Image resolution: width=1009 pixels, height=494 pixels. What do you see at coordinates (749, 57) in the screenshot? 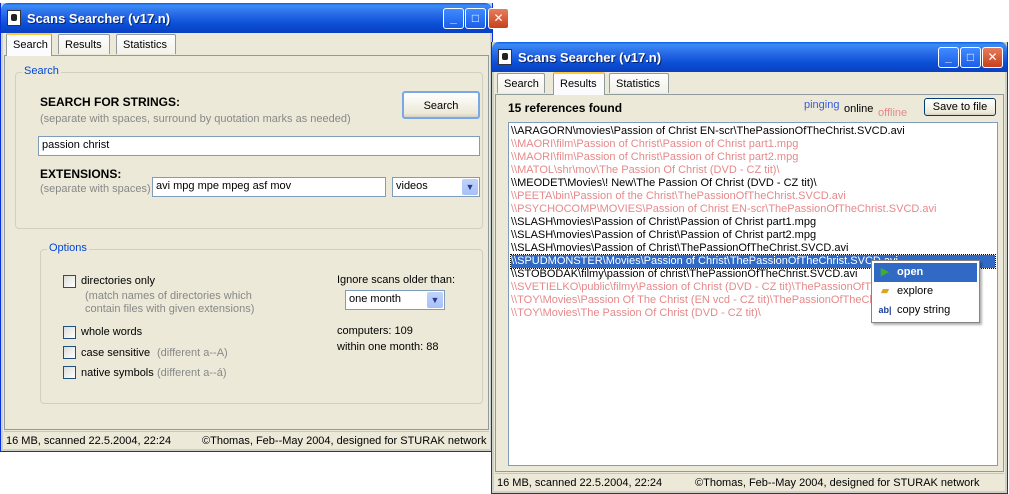
I see `title-bar: Scans Searcher (v17.n) _ □ ✕` at bounding box center [749, 57].